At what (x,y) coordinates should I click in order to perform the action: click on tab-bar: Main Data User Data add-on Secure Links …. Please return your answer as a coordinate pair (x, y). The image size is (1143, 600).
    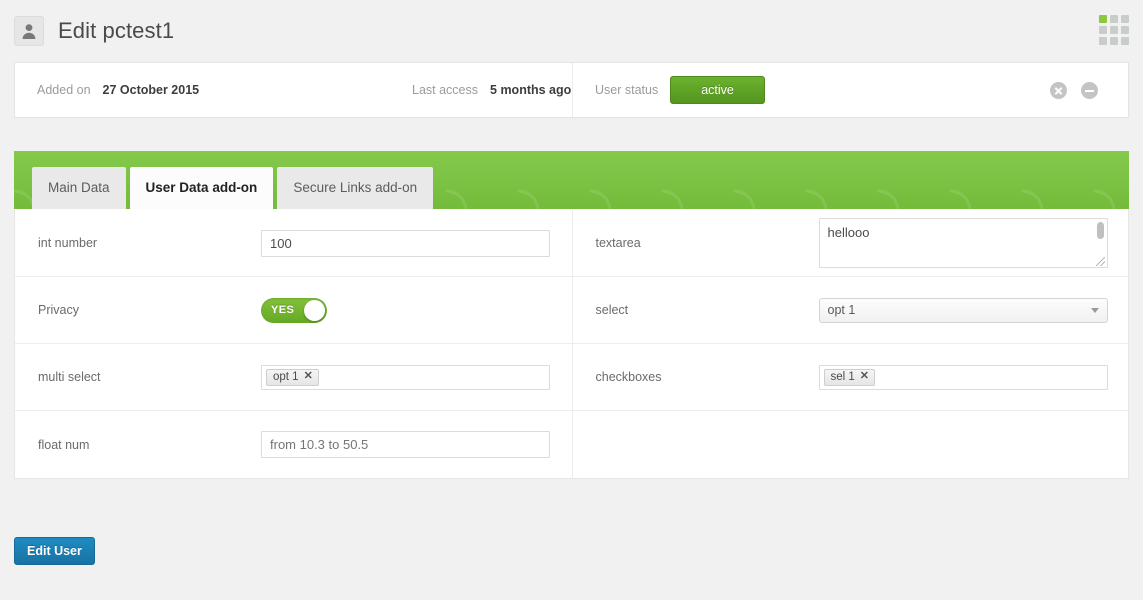
    Looking at the image, I should click on (571, 180).